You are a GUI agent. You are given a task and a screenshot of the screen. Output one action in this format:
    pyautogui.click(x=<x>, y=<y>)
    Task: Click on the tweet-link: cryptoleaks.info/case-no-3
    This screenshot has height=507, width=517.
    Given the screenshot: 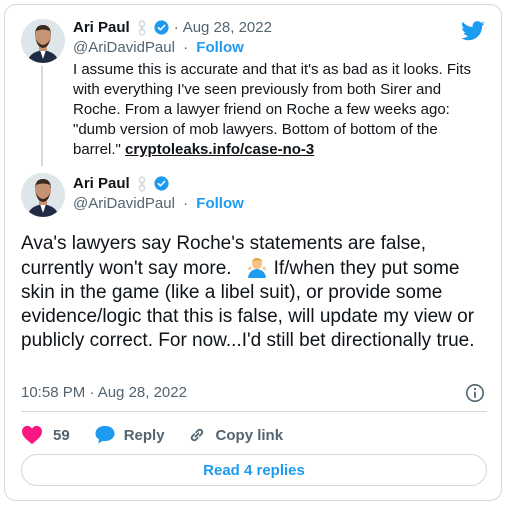 What is the action you would take?
    pyautogui.click(x=219, y=149)
    